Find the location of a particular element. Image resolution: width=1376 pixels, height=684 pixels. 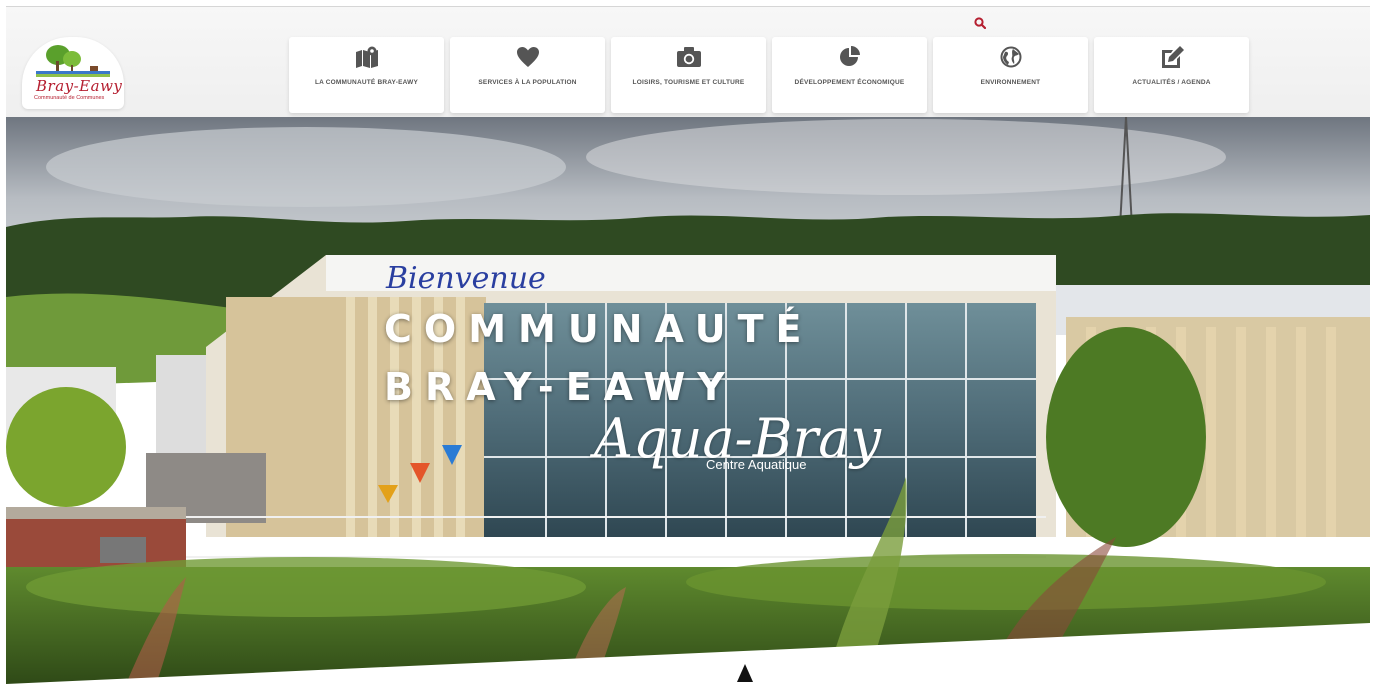

edit-icon is located at coordinates (1172, 57).